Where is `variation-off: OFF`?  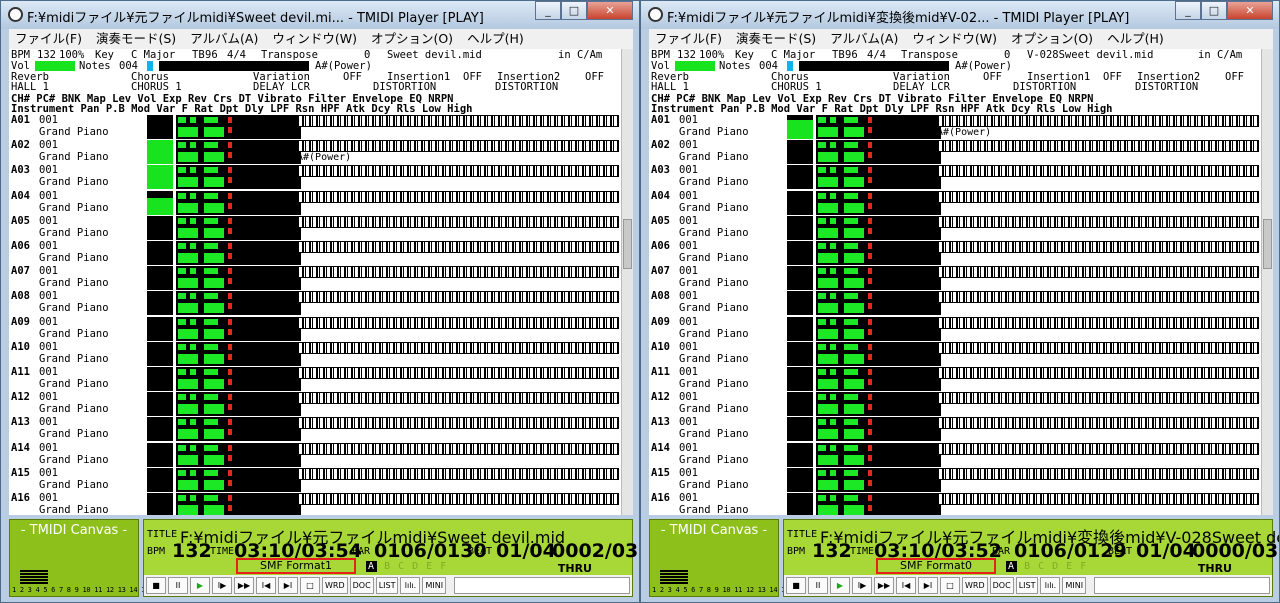 variation-off: OFF is located at coordinates (352, 77).